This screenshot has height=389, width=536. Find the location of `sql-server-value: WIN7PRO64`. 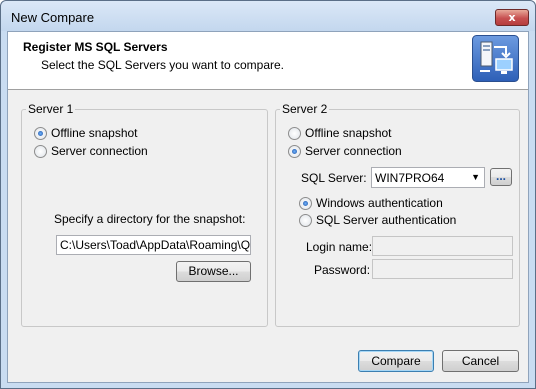

sql-server-value: WIN7PRO64 is located at coordinates (410, 178).